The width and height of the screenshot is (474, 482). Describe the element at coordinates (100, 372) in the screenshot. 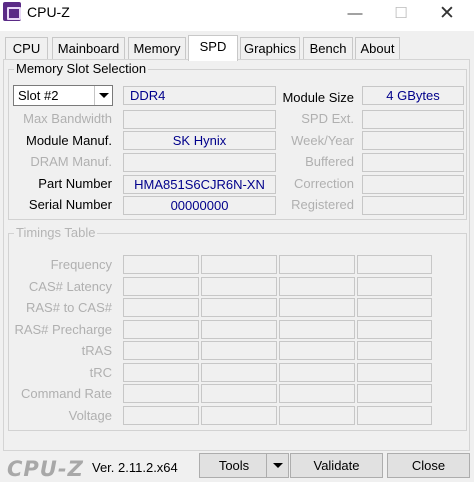

I see `timings-row-label: tRC` at that location.